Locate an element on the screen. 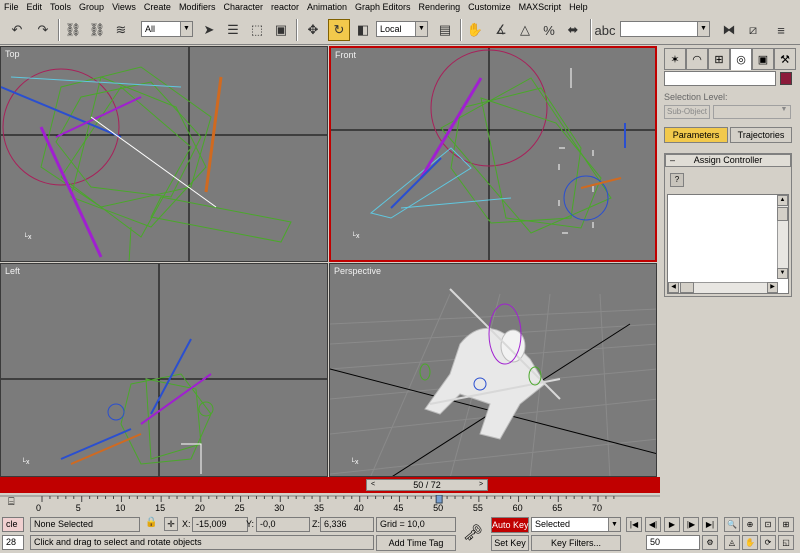  auto-key-button: Auto Key is located at coordinates (510, 525).